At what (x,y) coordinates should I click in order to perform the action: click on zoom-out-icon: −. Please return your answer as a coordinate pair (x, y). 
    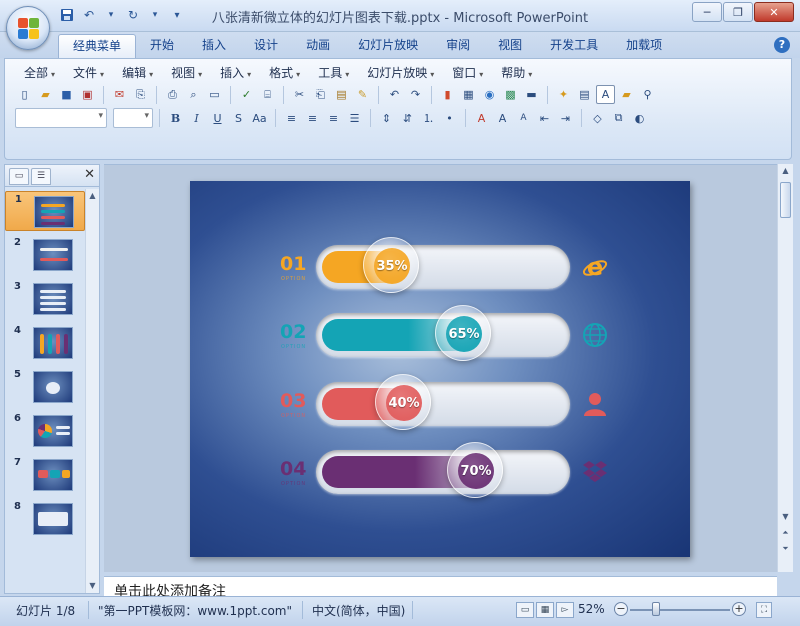
    Looking at the image, I should click on (621, 609).